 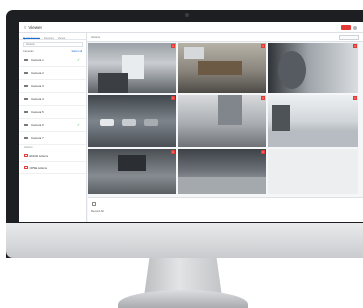 I want to click on sidebar-item-camera-6: Camera 6 ✓, so click(x=52, y=125).